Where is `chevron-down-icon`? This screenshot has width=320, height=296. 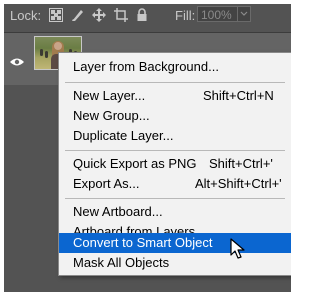
chevron-down-icon is located at coordinates (244, 13).